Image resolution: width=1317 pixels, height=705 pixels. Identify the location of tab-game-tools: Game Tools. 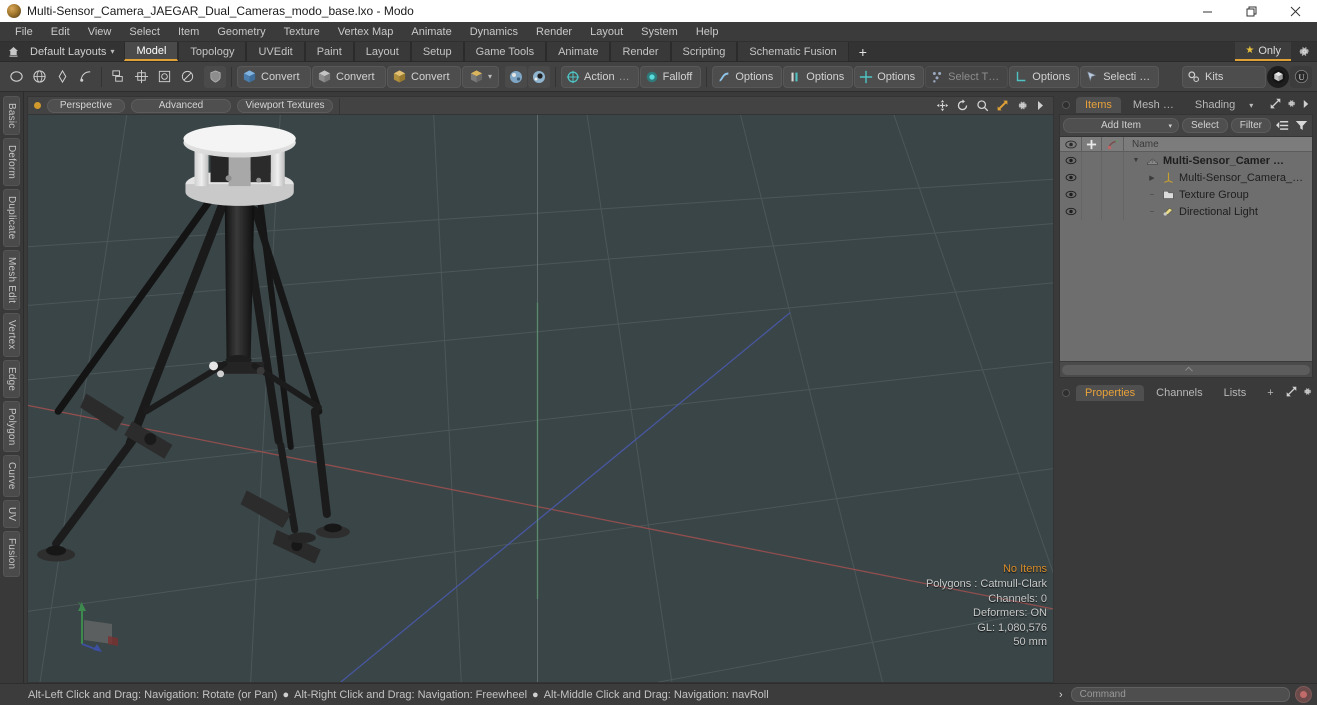
(505, 51).